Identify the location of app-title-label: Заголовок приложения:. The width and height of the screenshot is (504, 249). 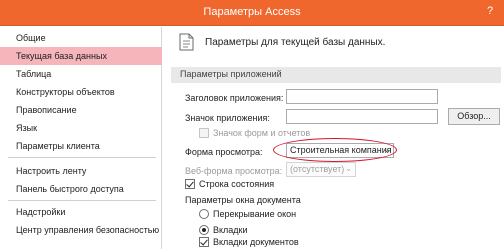
(234, 98).